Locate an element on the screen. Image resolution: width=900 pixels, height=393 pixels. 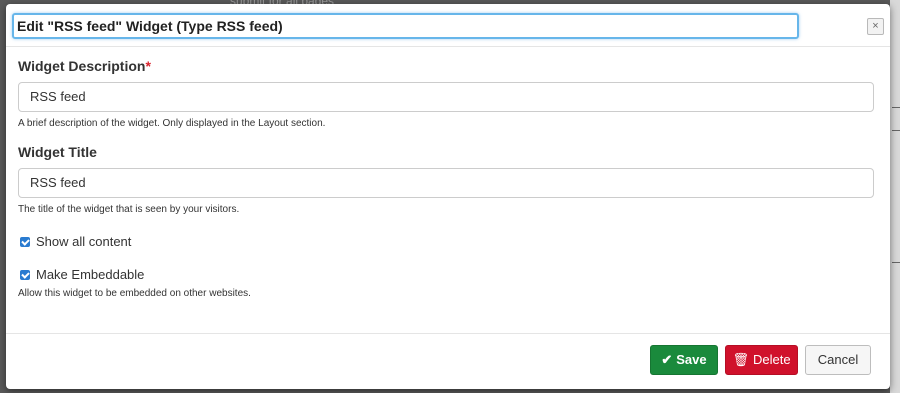
background-right-edge is located at coordinates (895, 196).